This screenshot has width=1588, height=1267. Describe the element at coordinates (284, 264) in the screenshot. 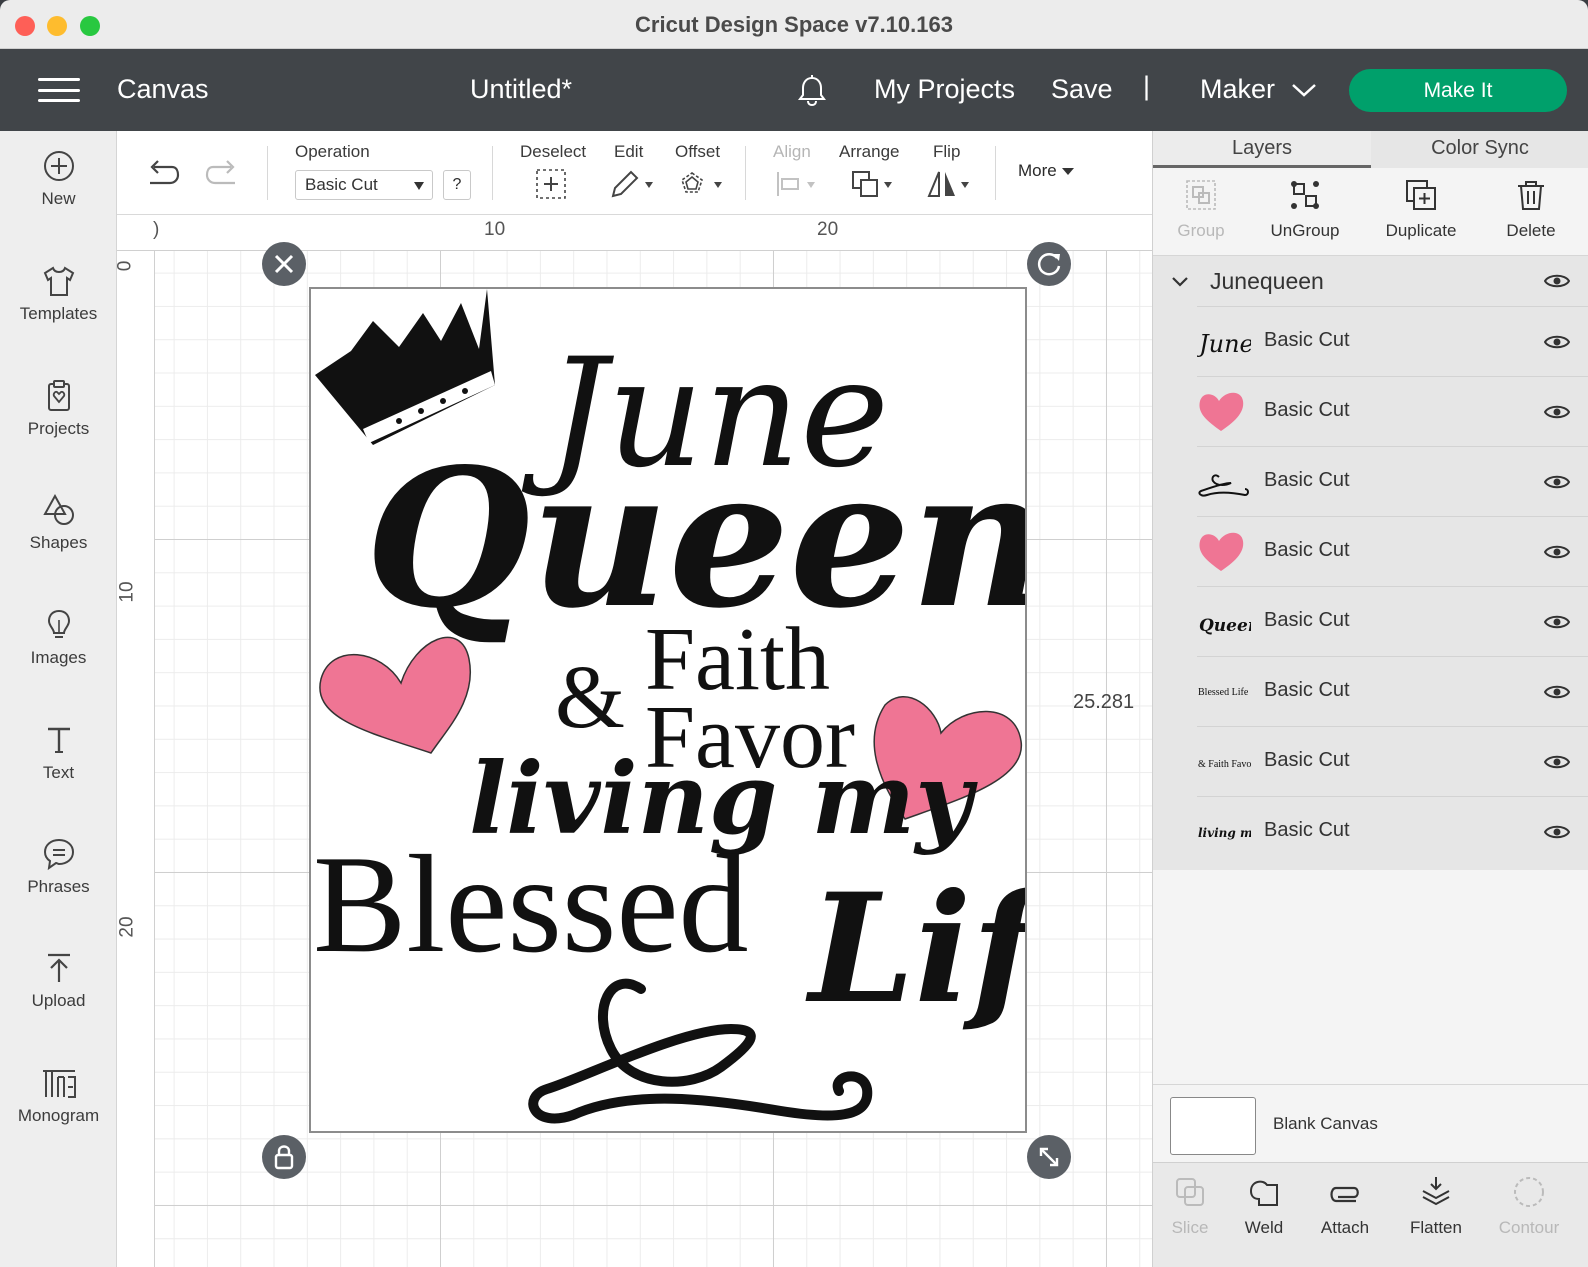

I see `delete-handle` at that location.